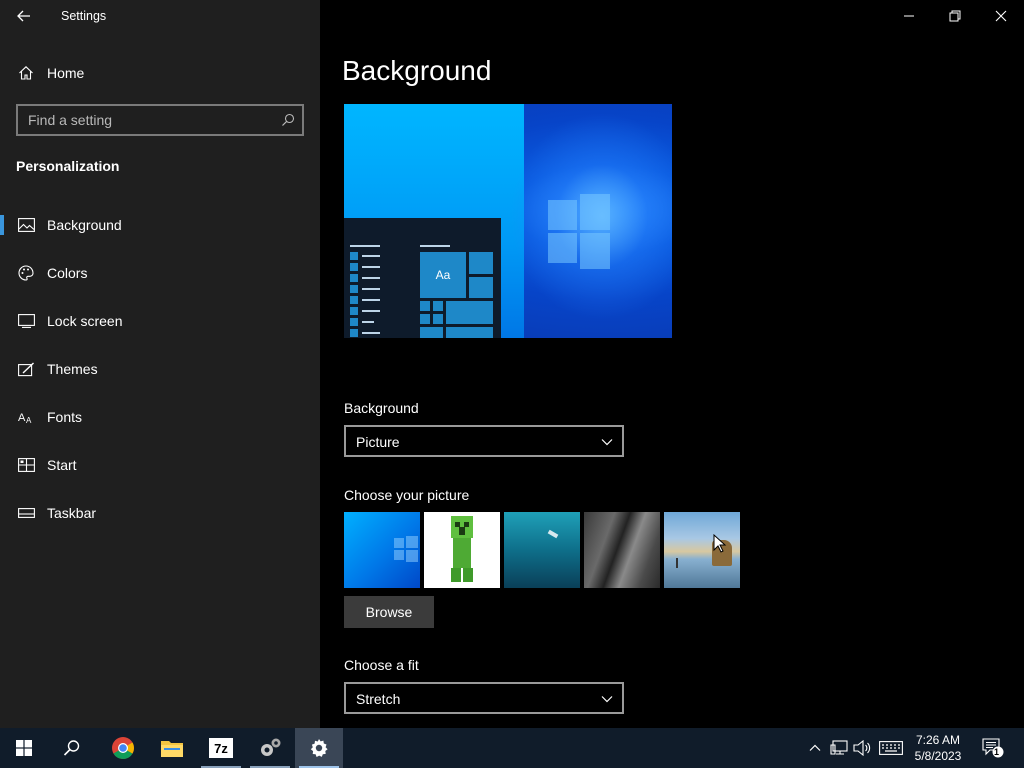  What do you see at coordinates (26, 513) in the screenshot?
I see `taskbar-icon` at bounding box center [26, 513].